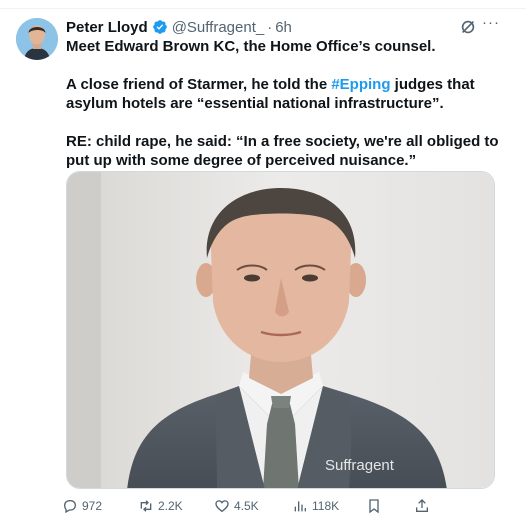 The height and width of the screenshot is (524, 526). I want to click on top-divider, so click(263, 8).